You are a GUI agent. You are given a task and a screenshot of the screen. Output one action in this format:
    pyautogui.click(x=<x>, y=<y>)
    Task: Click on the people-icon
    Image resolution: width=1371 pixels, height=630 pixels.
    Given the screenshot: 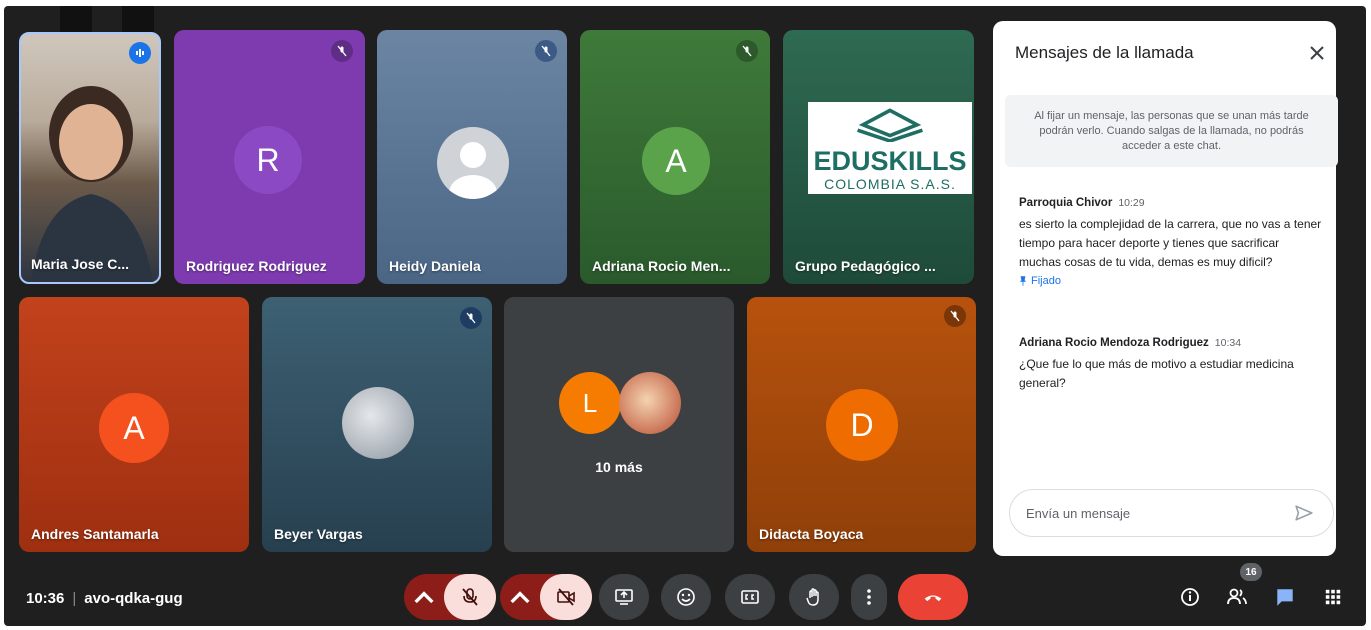 What is the action you would take?
    pyautogui.click(x=1237, y=597)
    